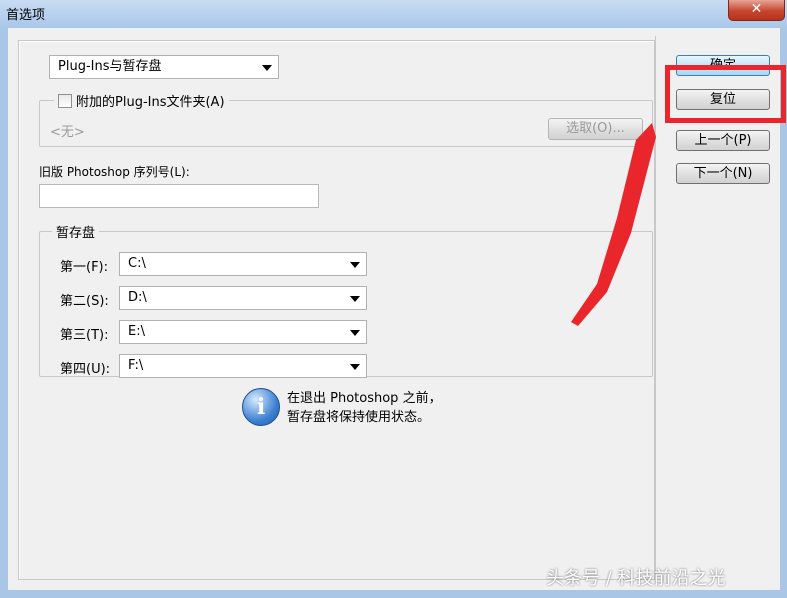 The width and height of the screenshot is (787, 598). What do you see at coordinates (636, 578) in the screenshot?
I see `watermark: 头条号 / 科技前沿之光` at bounding box center [636, 578].